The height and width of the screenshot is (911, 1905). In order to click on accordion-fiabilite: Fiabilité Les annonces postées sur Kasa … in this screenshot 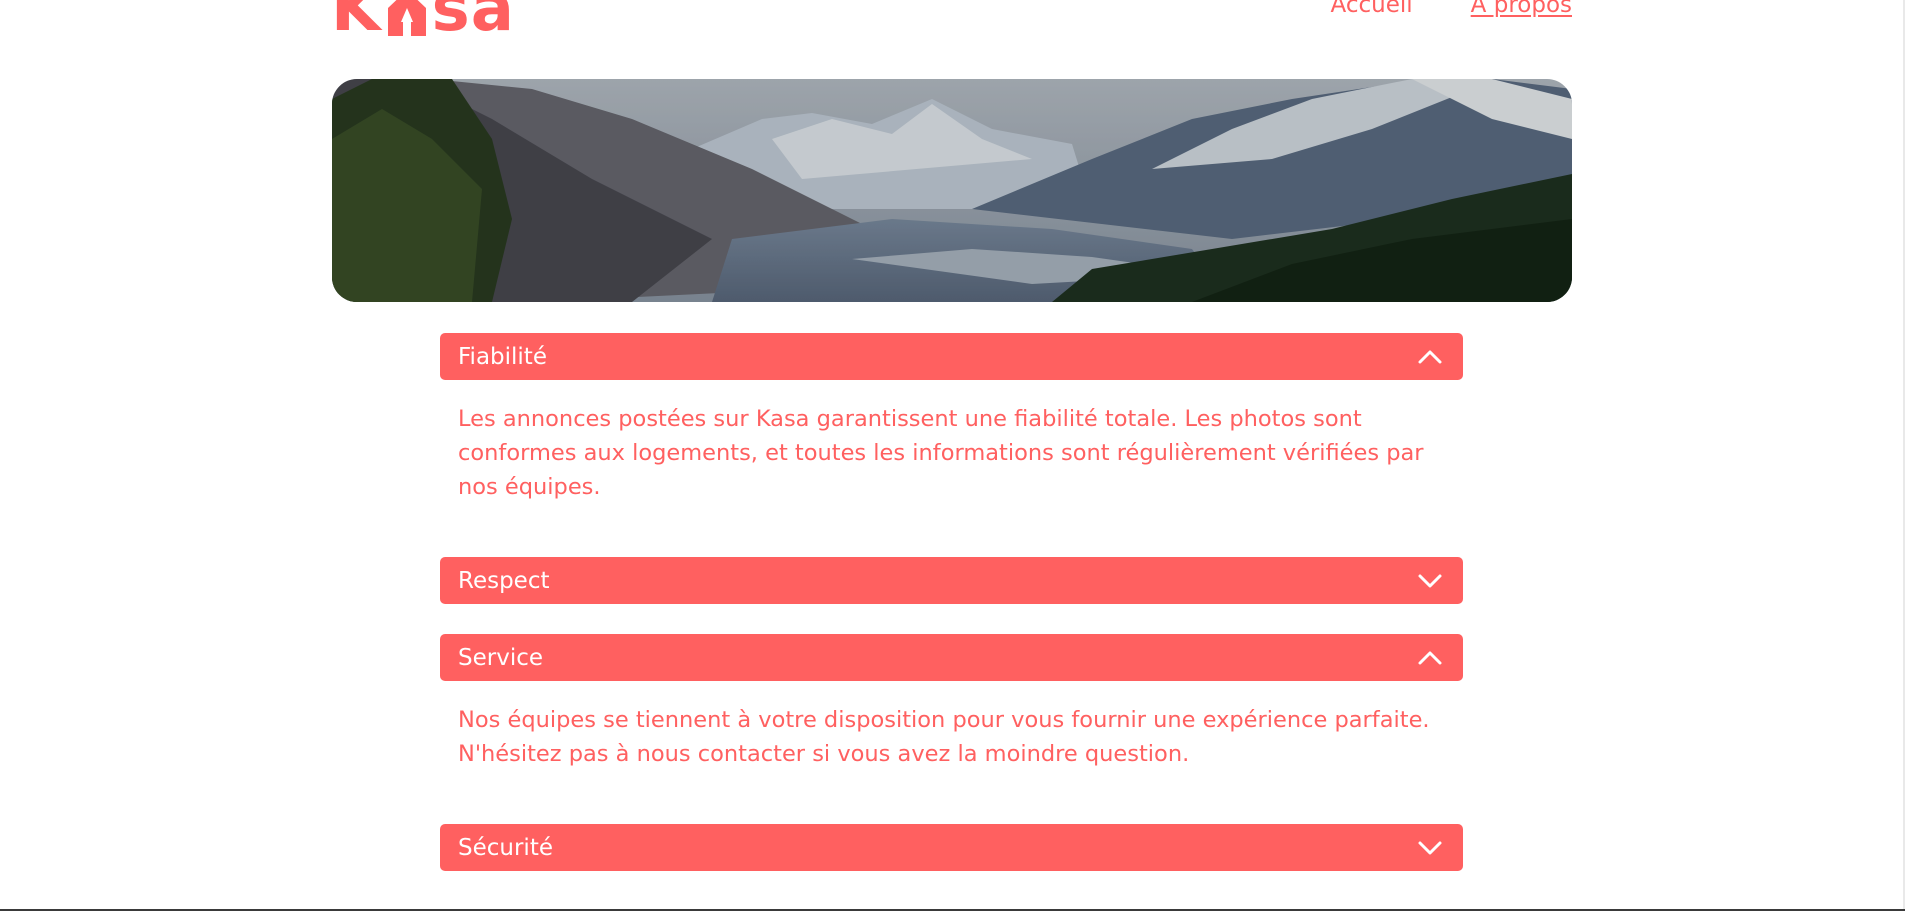, I will do `click(951, 418)`.